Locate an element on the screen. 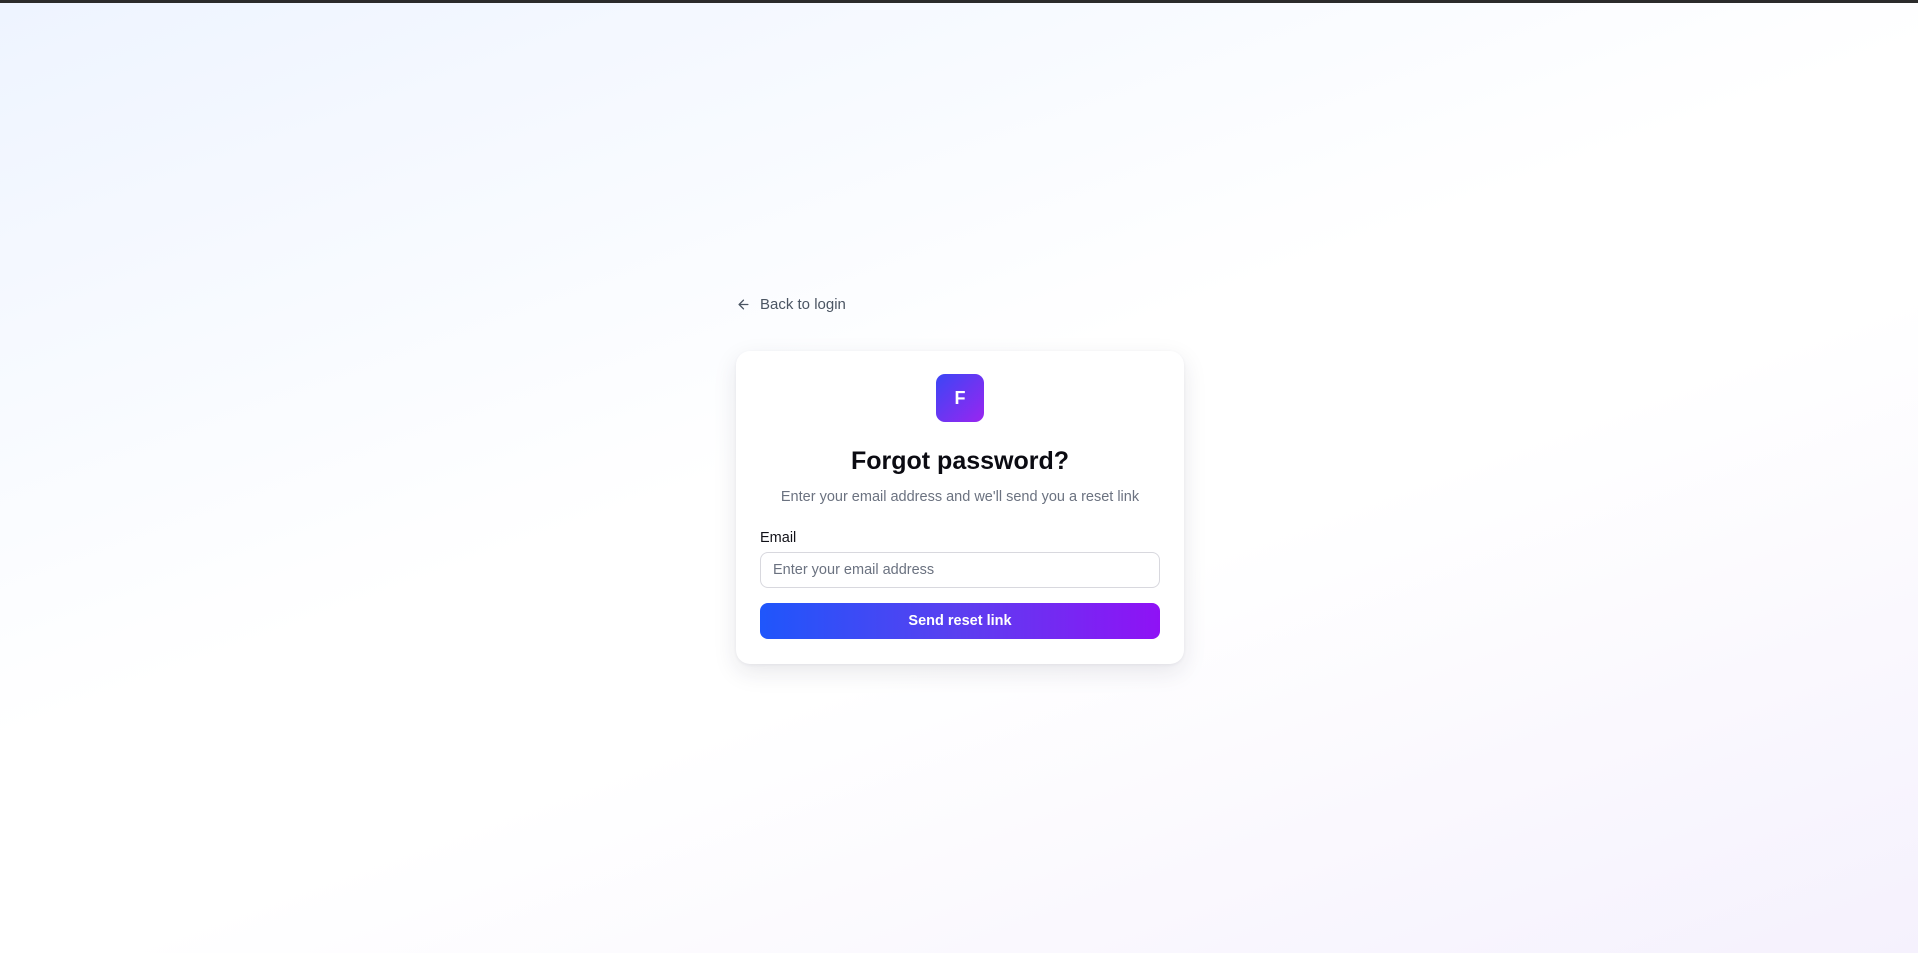 The width and height of the screenshot is (1918, 953). back-link-label: Back to login is located at coordinates (803, 304).